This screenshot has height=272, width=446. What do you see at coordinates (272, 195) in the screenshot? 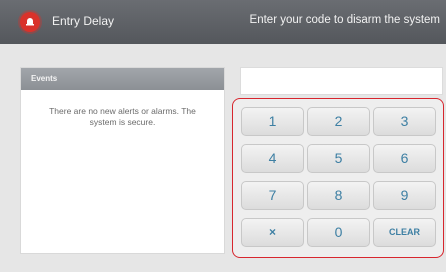
I see `key-7-button: 7` at bounding box center [272, 195].